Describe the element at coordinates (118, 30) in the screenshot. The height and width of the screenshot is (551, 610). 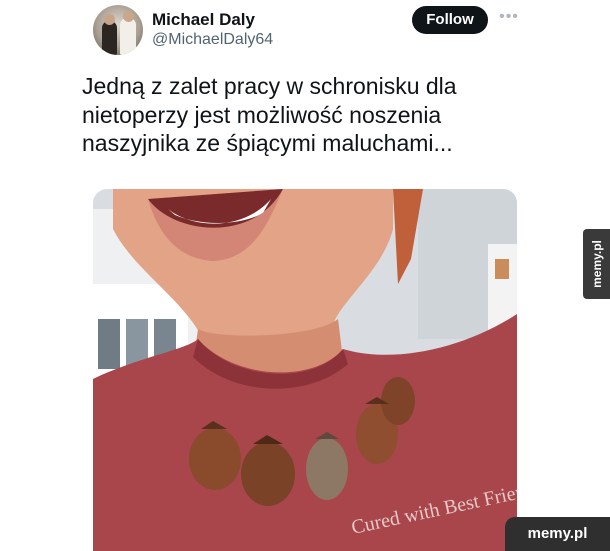
I see `avatar` at that location.